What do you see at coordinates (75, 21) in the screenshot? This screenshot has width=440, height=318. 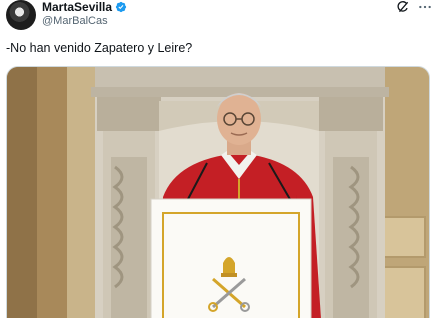 I see `author-handle: @MarBalCas` at bounding box center [75, 21].